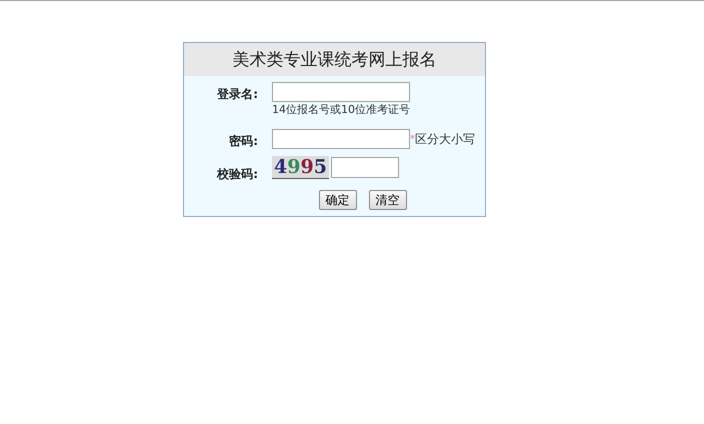 The width and height of the screenshot is (704, 424). What do you see at coordinates (337, 200) in the screenshot?
I see `confirm-button: 确定` at bounding box center [337, 200].